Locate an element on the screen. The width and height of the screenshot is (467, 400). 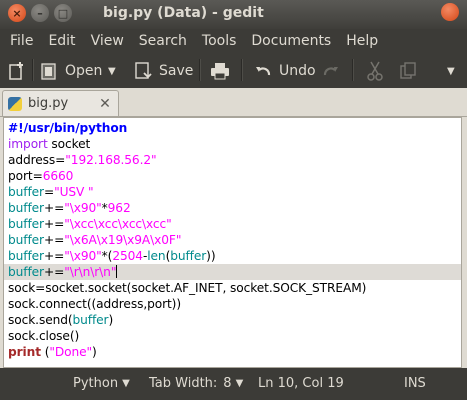
code-token: port= is located at coordinates (25, 176).